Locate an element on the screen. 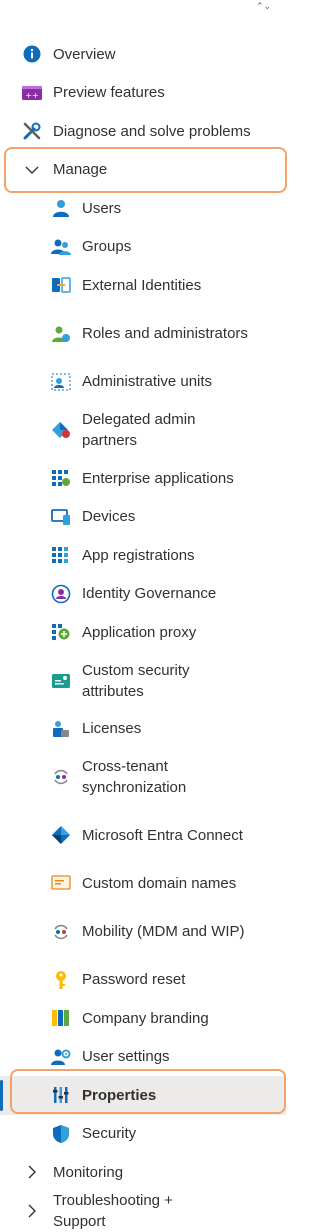  nav-item-company-branding: Company branding is located at coordinates (143, 1018).